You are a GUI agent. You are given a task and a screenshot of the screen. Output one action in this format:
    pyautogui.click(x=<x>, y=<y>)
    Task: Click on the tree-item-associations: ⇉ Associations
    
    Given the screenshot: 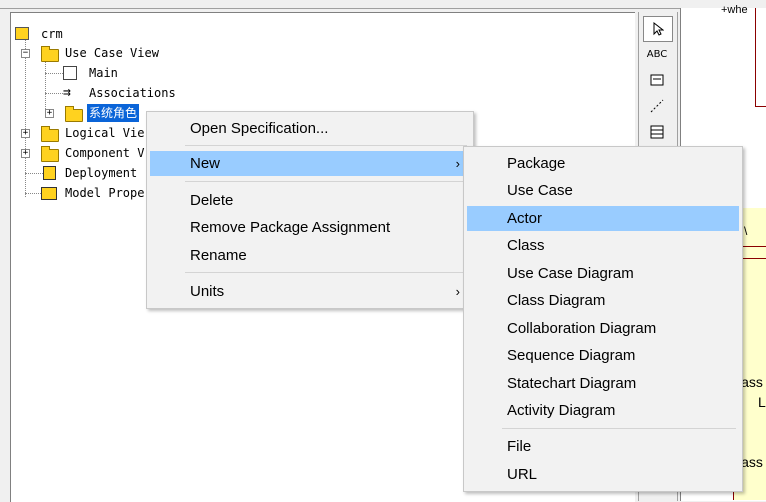 What is the action you would take?
    pyautogui.click(x=115, y=93)
    